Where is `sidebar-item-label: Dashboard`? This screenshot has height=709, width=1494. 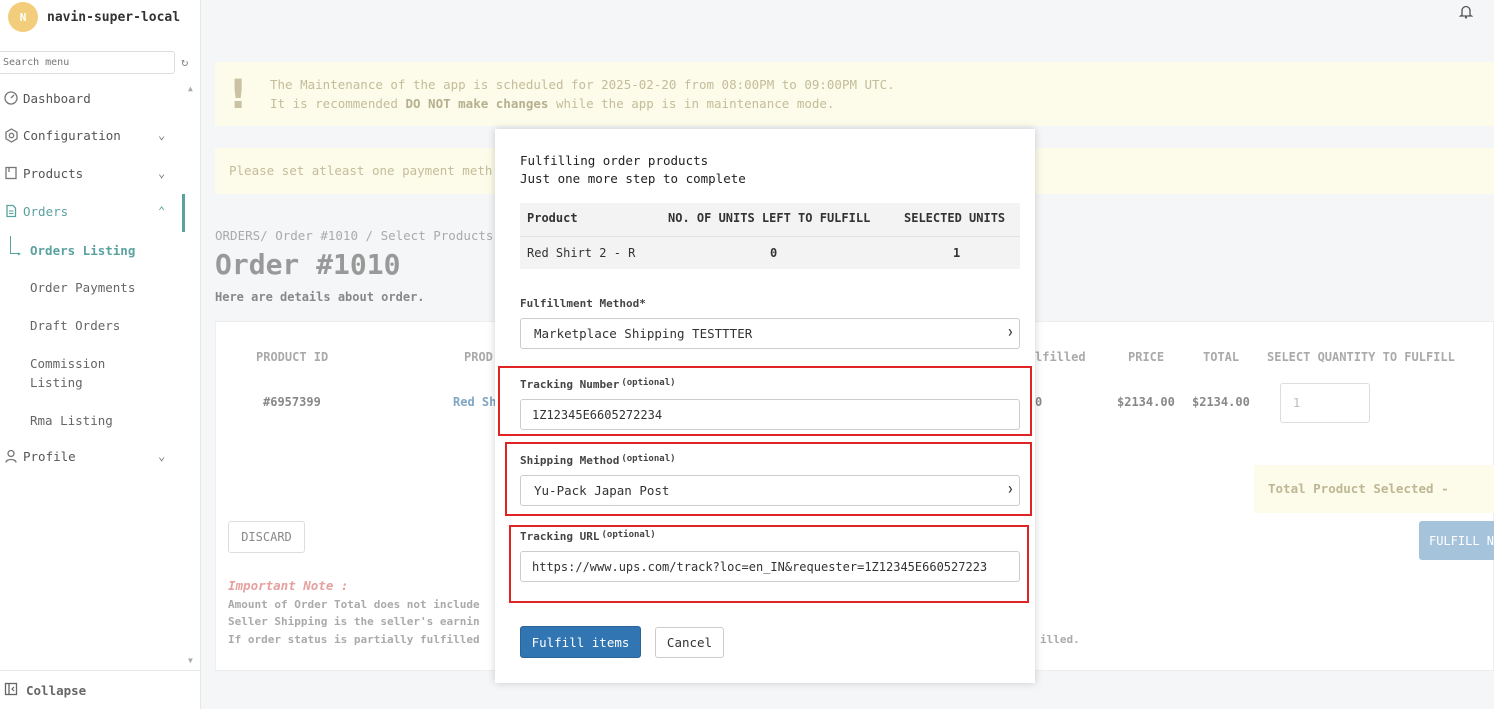 sidebar-item-label: Dashboard is located at coordinates (57, 98).